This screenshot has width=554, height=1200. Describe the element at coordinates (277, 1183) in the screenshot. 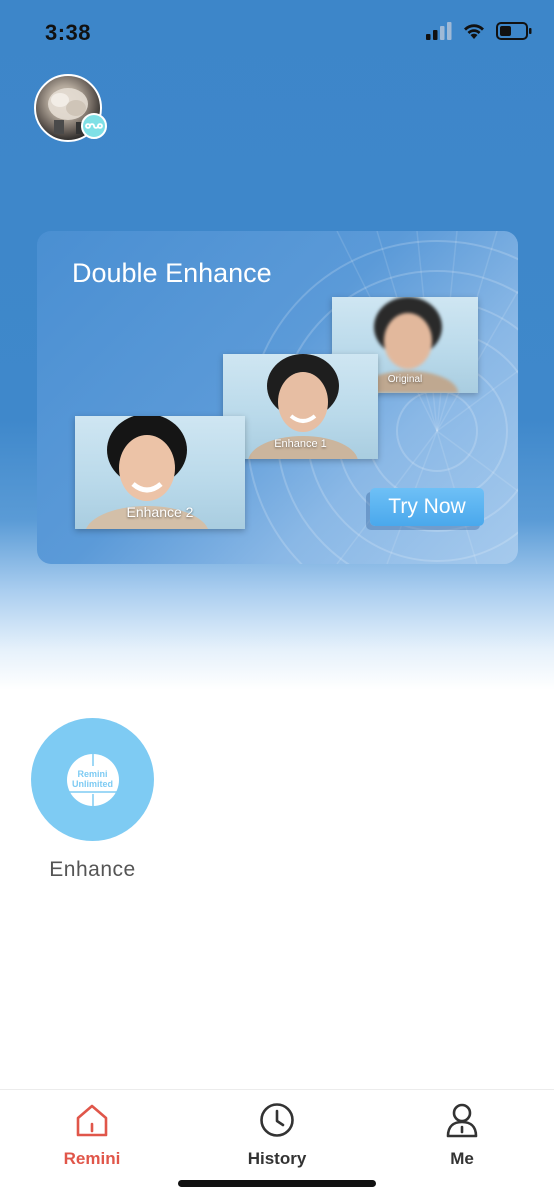

I see `home-indicator` at that location.